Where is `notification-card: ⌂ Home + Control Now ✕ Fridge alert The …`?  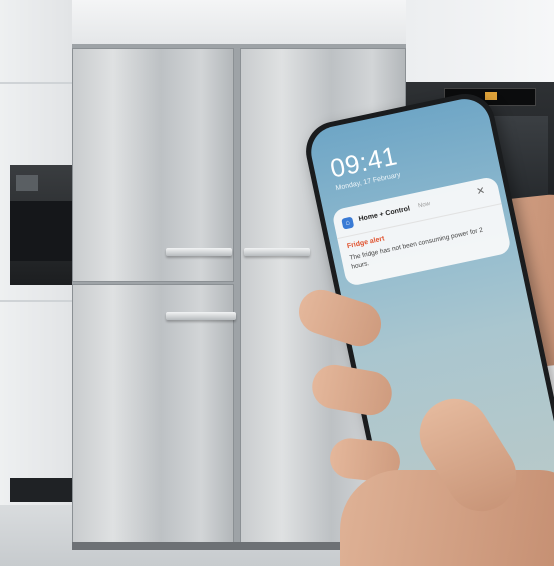
notification-card: ⌂ Home + Control Now ✕ Fridge alert The … is located at coordinates (421, 231).